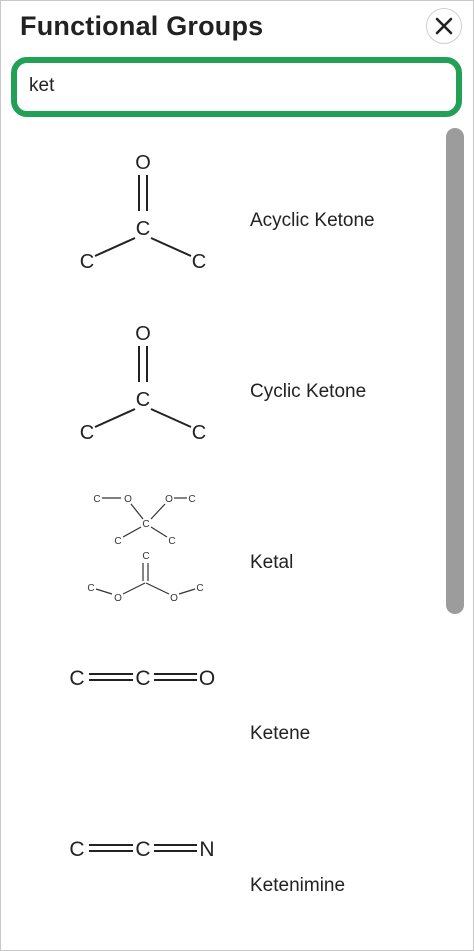 This screenshot has height=951, width=474. What do you see at coordinates (142, 26) in the screenshot?
I see `panel-title: Functional Groups` at bounding box center [142, 26].